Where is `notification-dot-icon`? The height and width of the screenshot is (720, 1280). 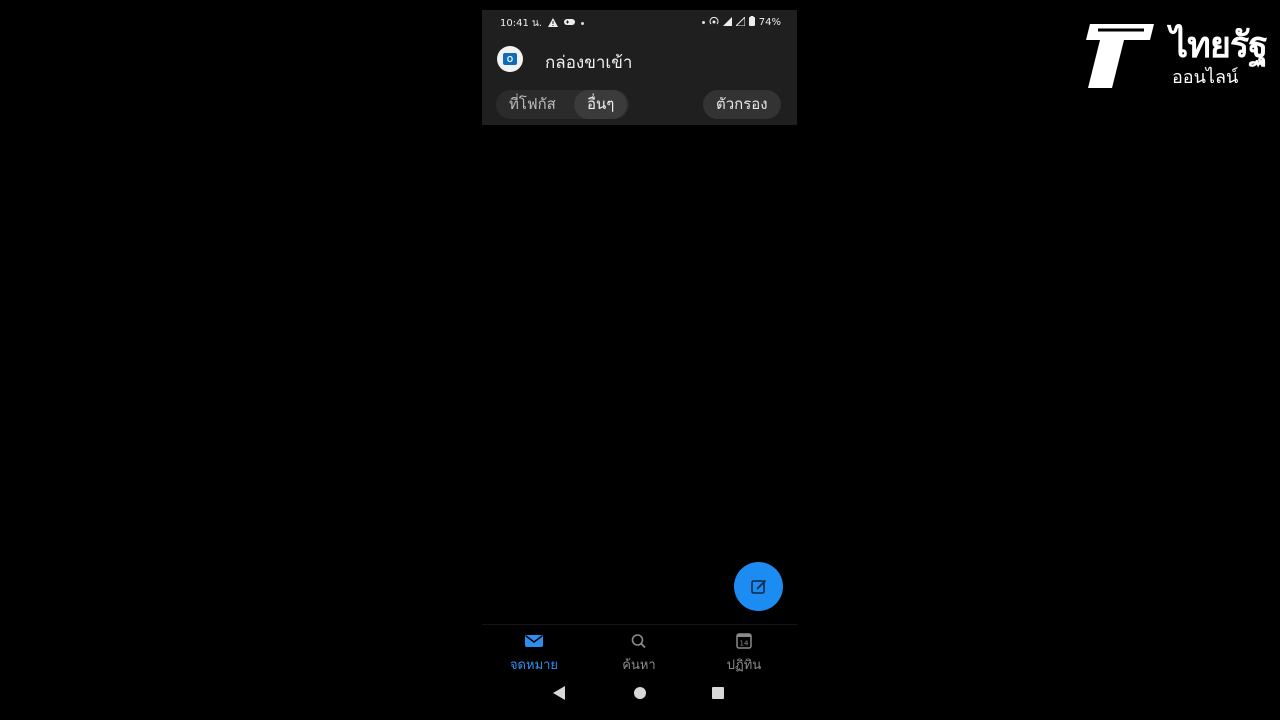 notification-dot-icon is located at coordinates (583, 23).